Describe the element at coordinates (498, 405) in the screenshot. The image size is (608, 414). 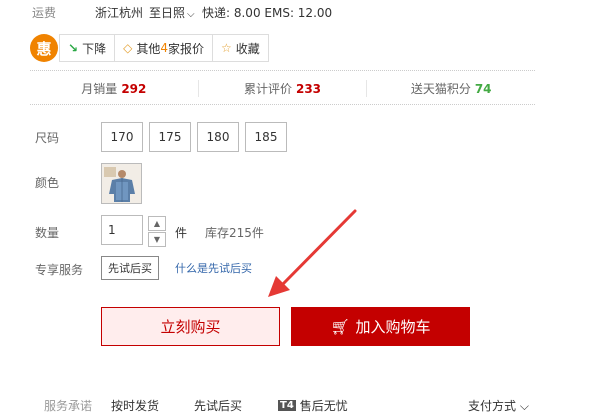
I see `payment-methods-dropdown: 支付方式 ⌵` at that location.